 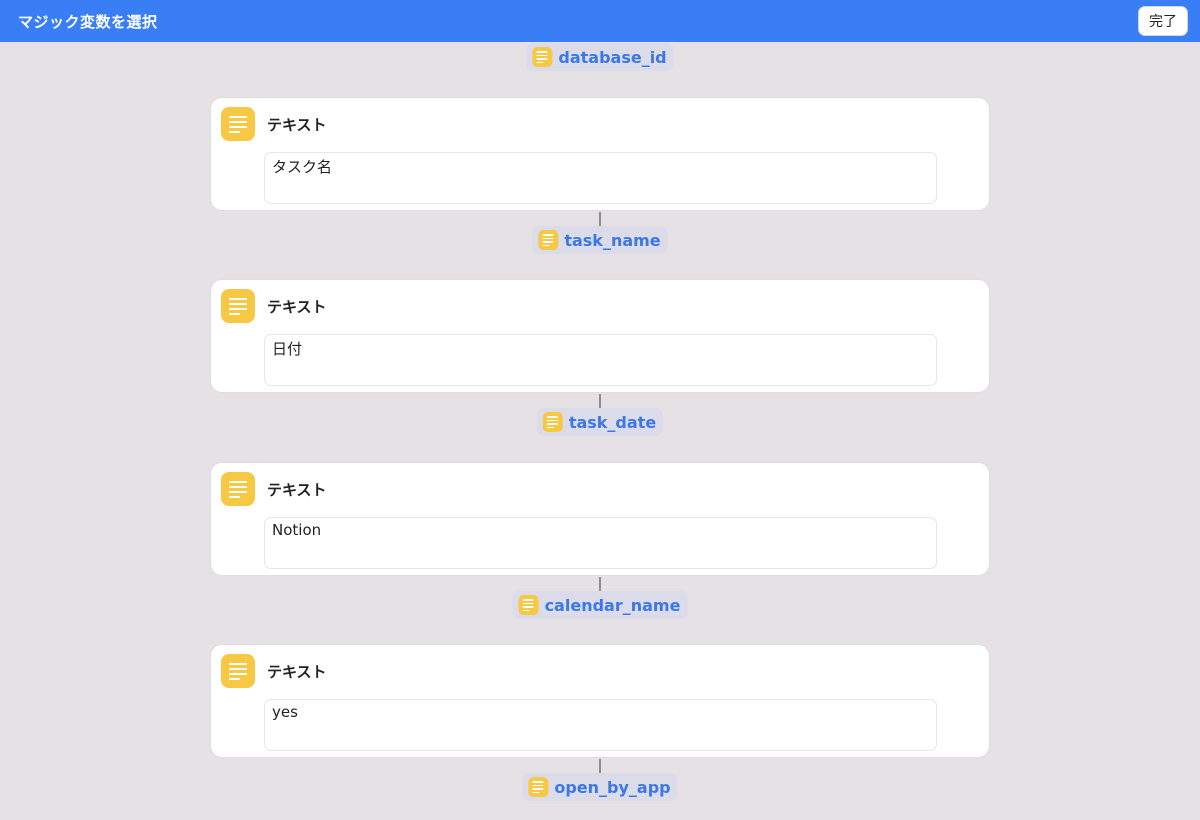 I want to click on text-action-card: テキスト タスク名, so click(x=600, y=154).